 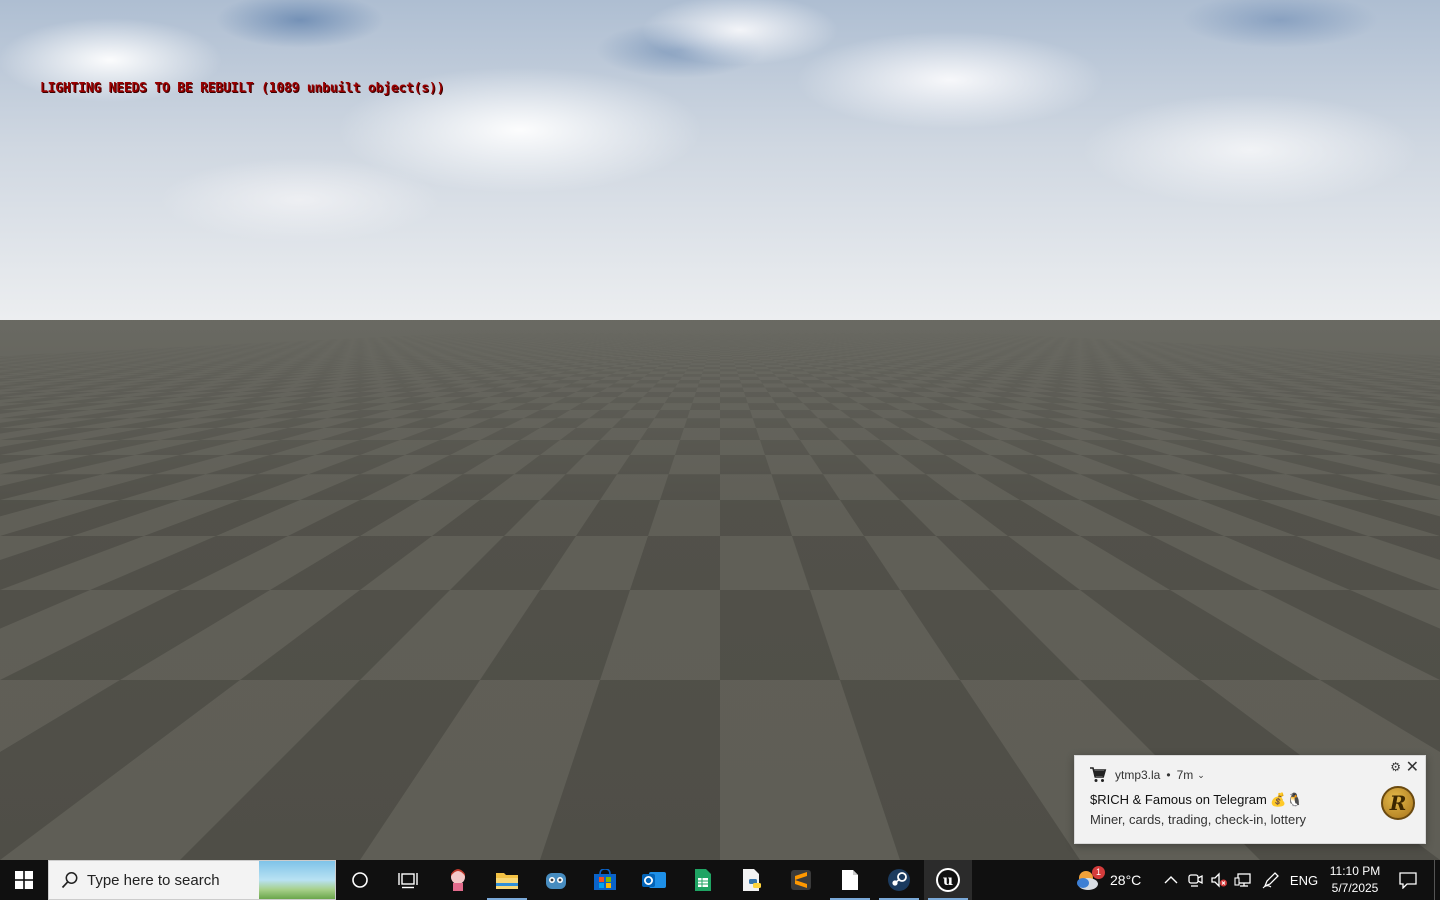 I want to click on steam-icon, so click(x=899, y=880).